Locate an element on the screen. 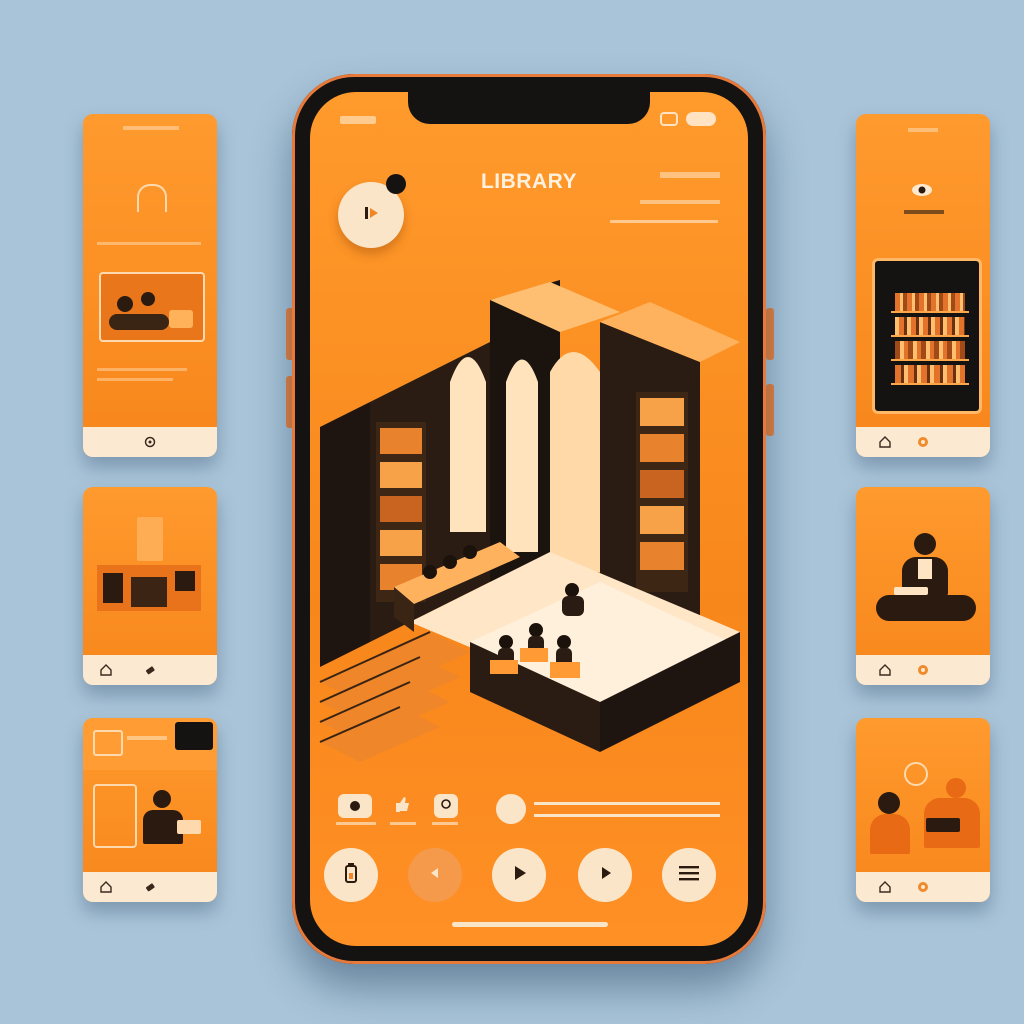 The height and width of the screenshot is (1024, 1024). signal-icon is located at coordinates (669, 119).